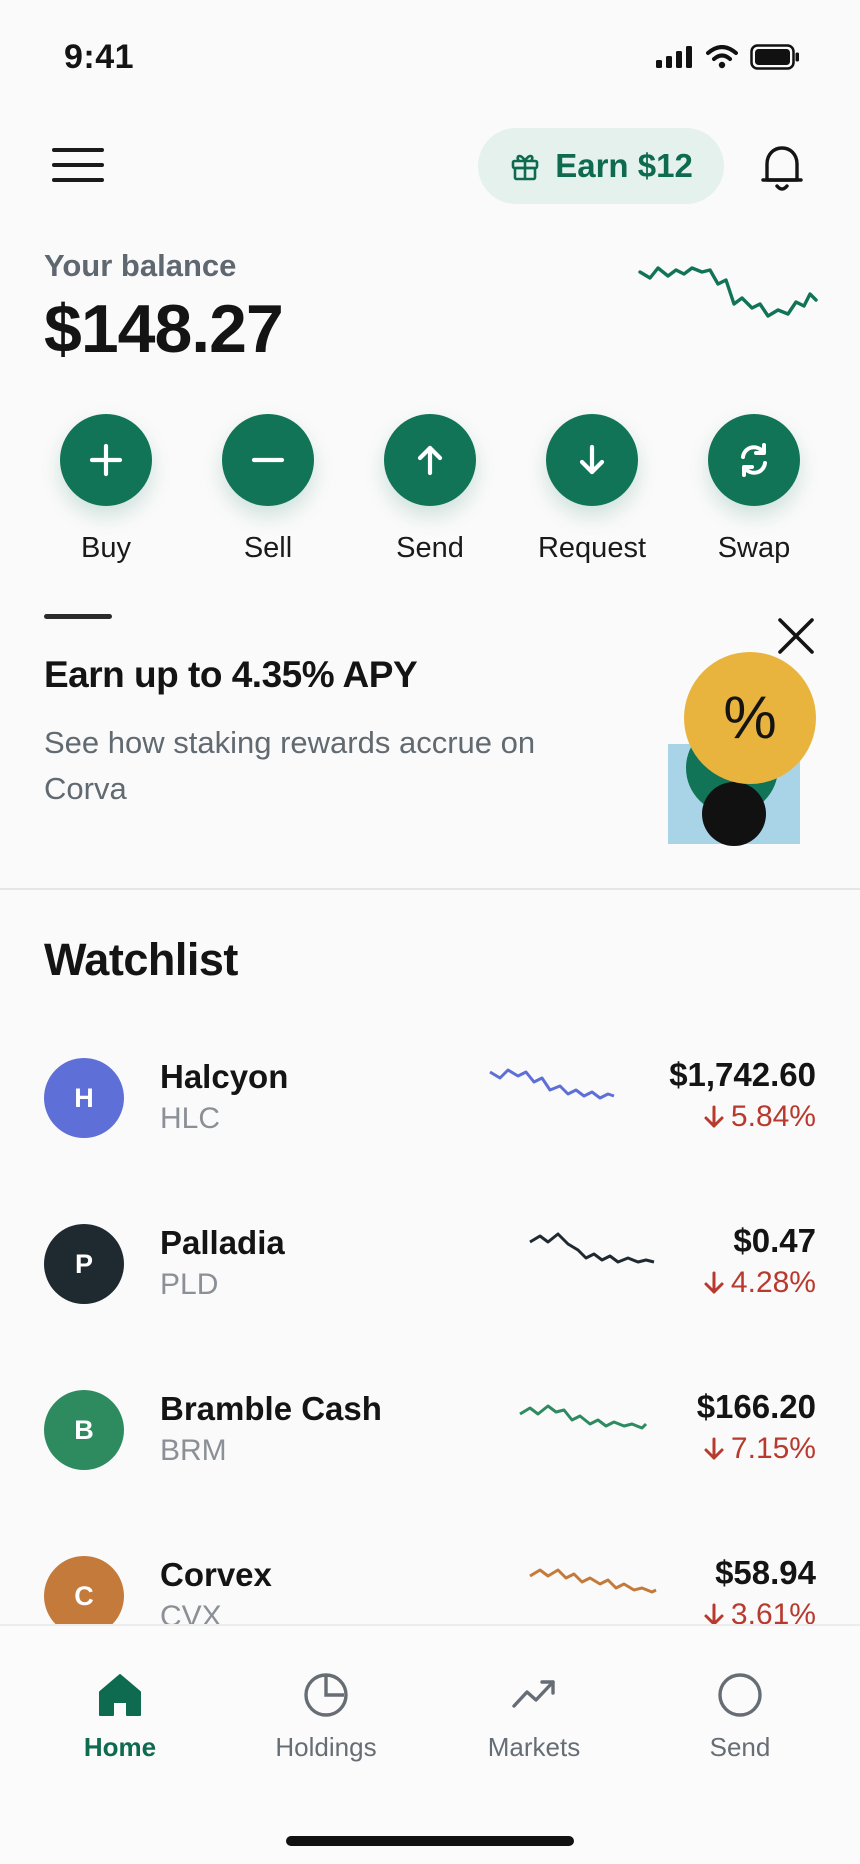 The width and height of the screenshot is (860, 1864). Describe the element at coordinates (84, 1264) in the screenshot. I see `avatar: P` at that location.